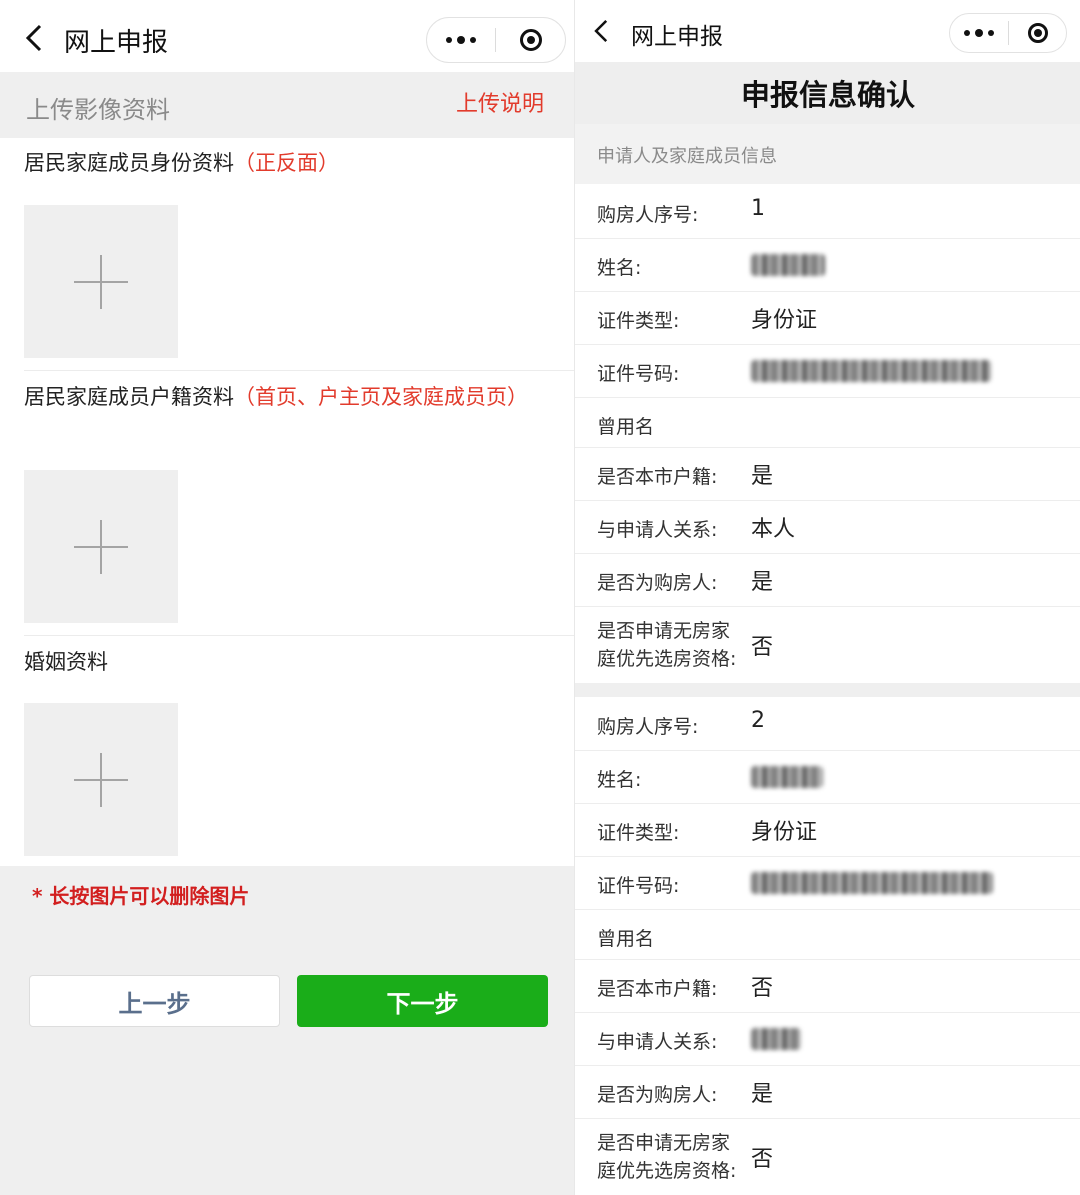 This screenshot has height=1195, width=1080. Describe the element at coordinates (758, 208) in the screenshot. I see `field-value: 1` at that location.